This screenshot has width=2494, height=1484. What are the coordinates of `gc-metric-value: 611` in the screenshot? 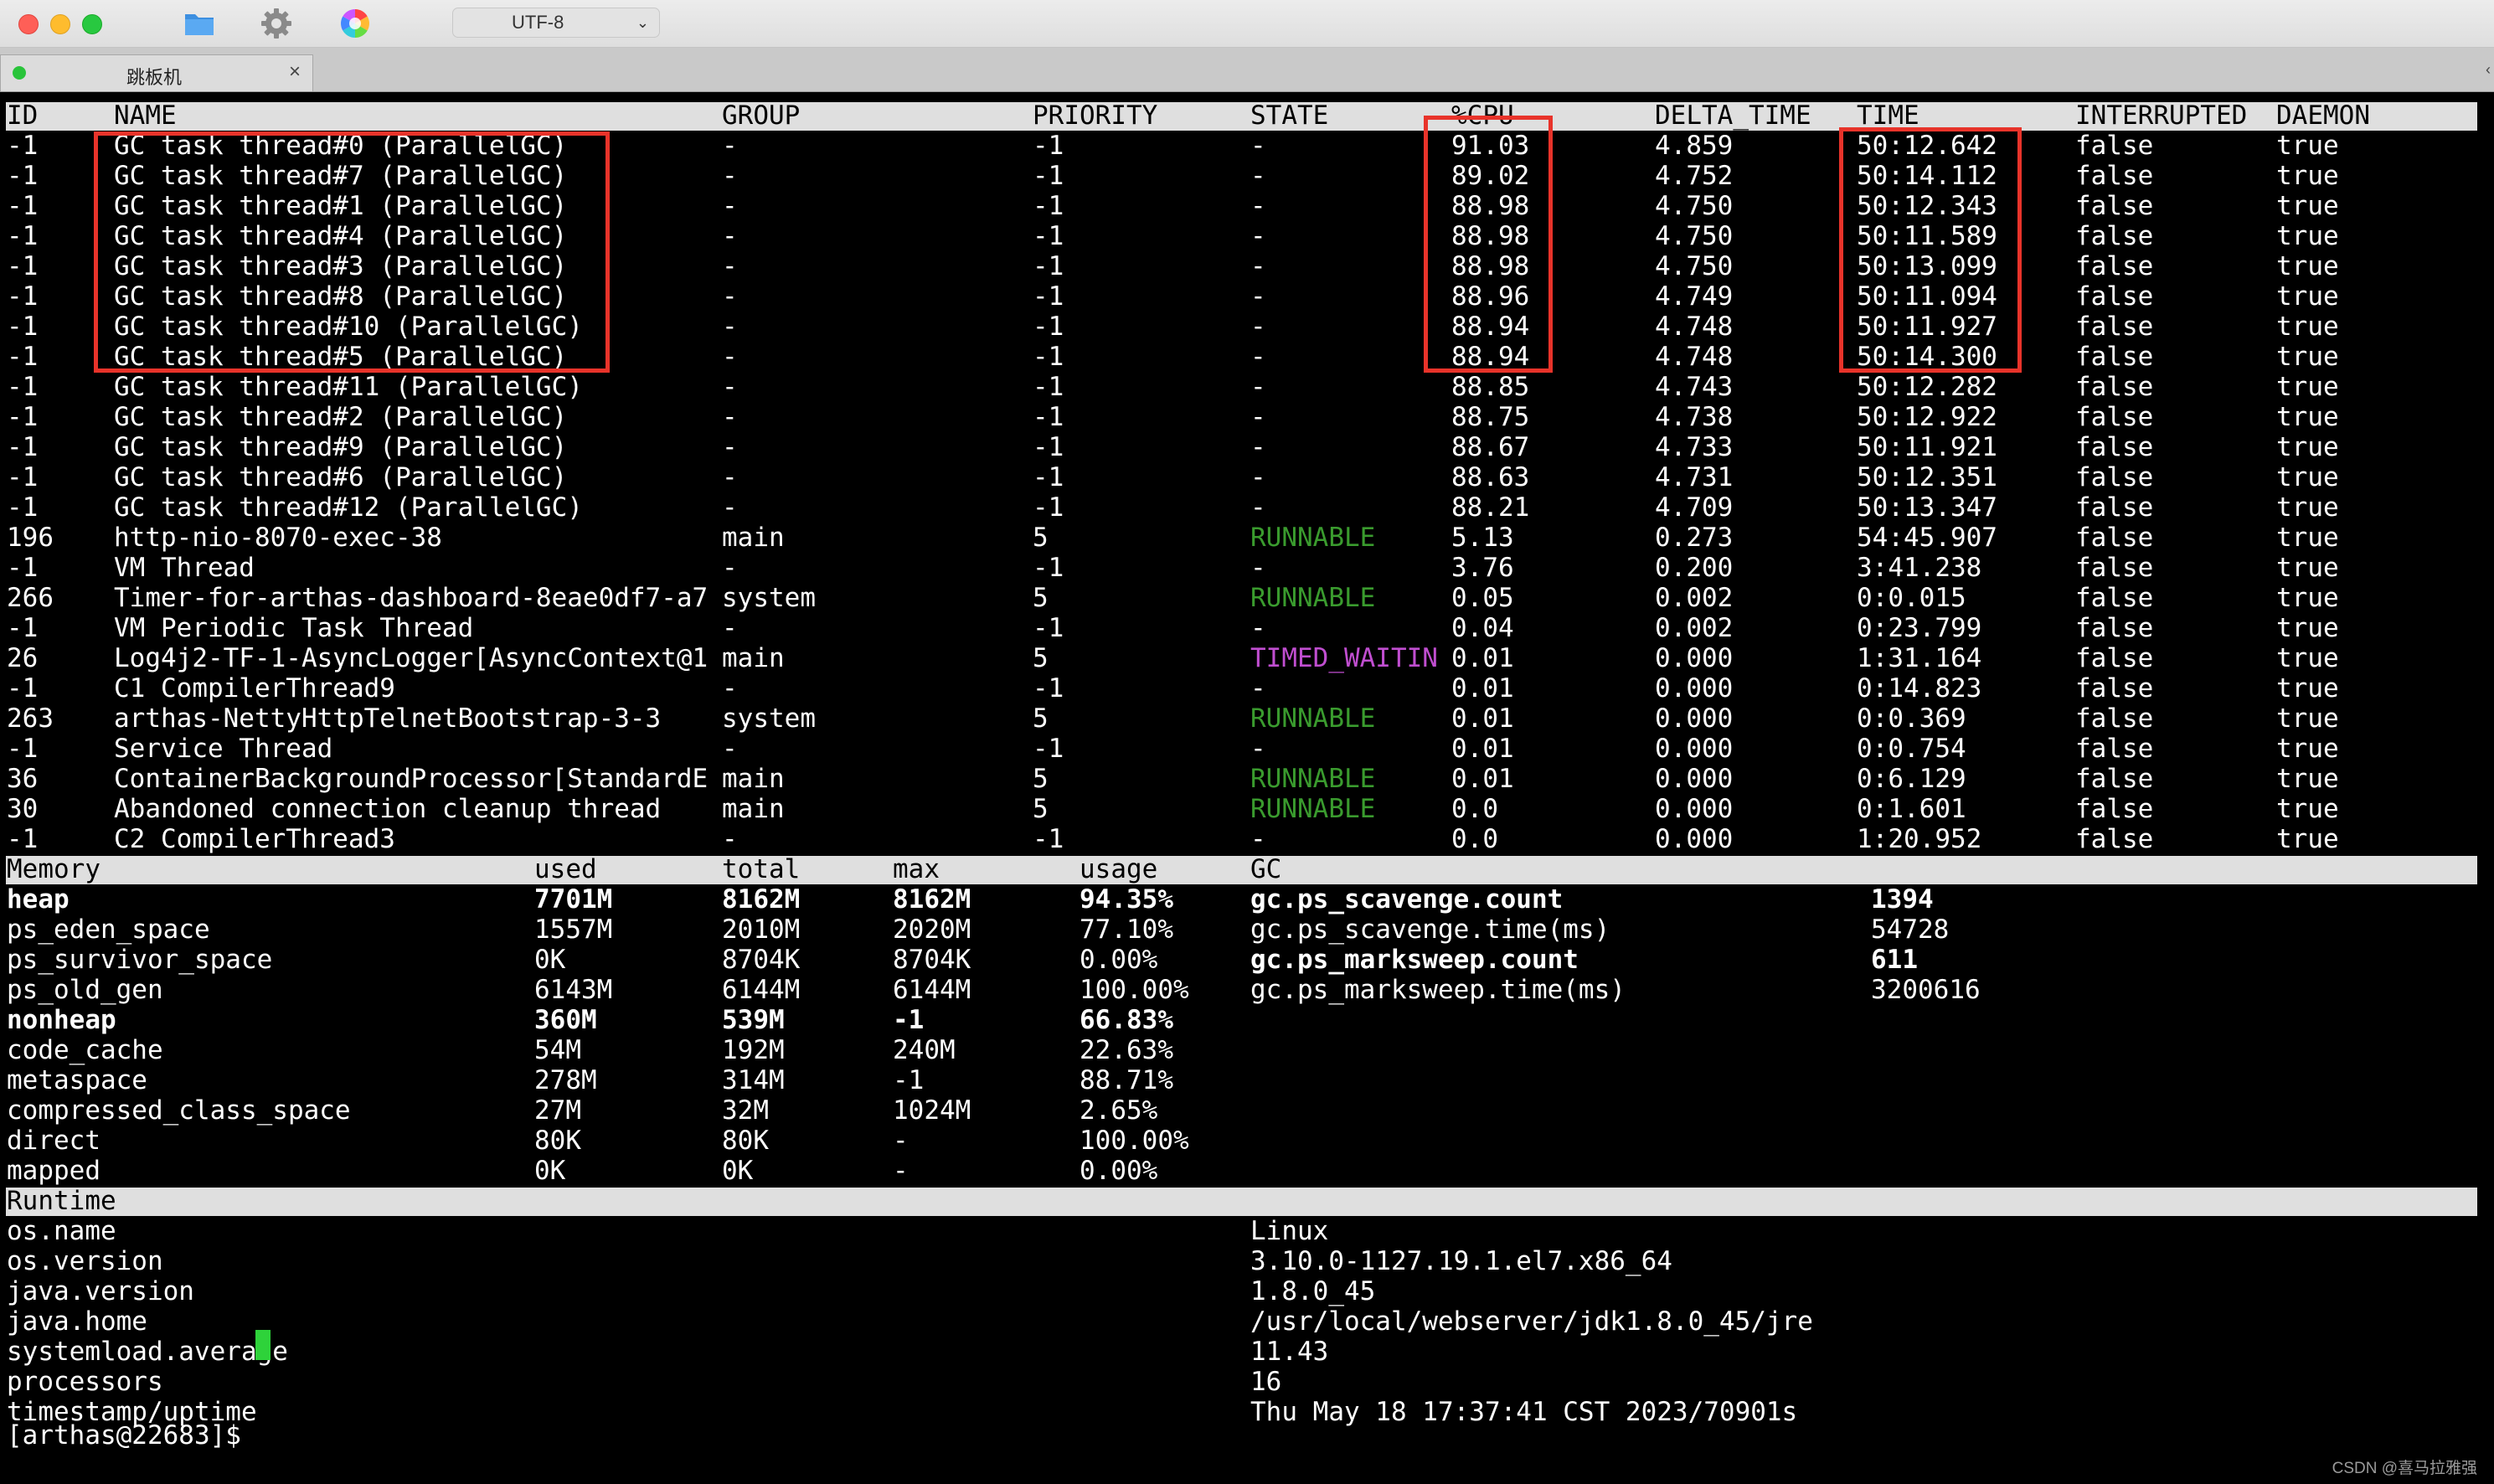 It's located at (1895, 960).